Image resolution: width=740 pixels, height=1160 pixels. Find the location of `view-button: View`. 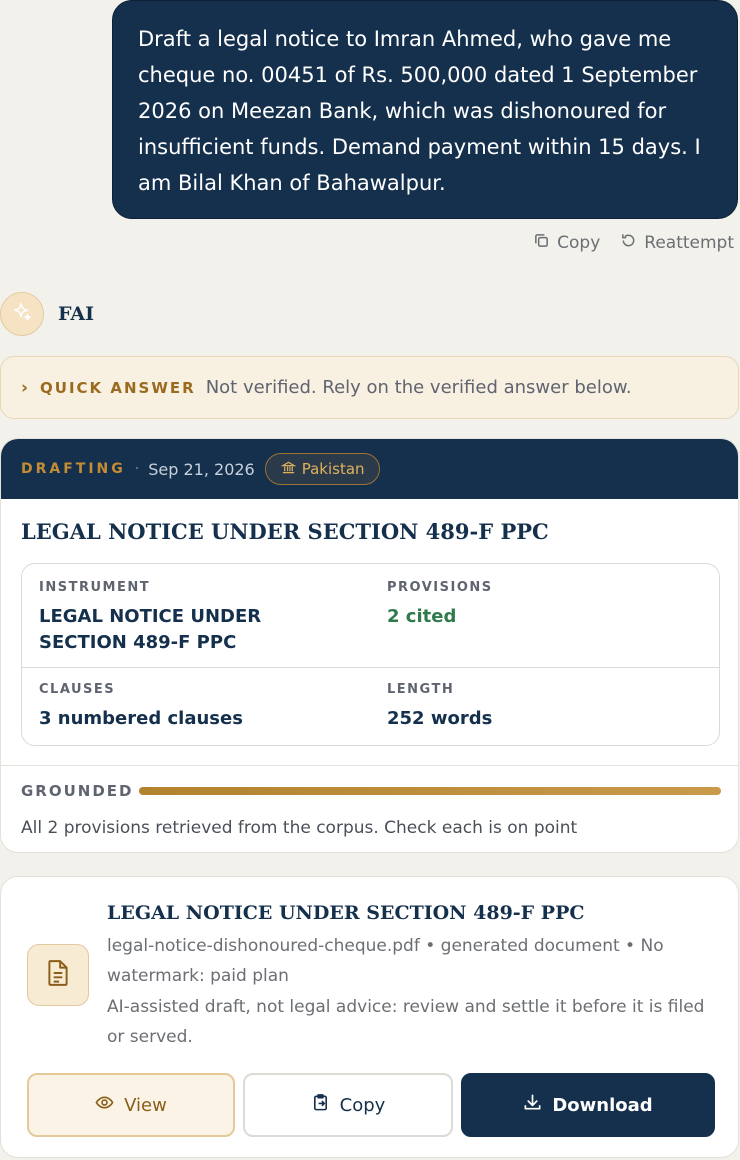

view-button: View is located at coordinates (131, 1105).